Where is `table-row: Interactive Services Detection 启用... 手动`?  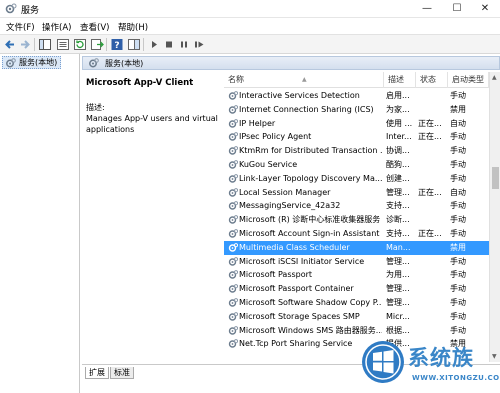
table-row: Interactive Services Detection 启用... 手动 is located at coordinates (356, 96).